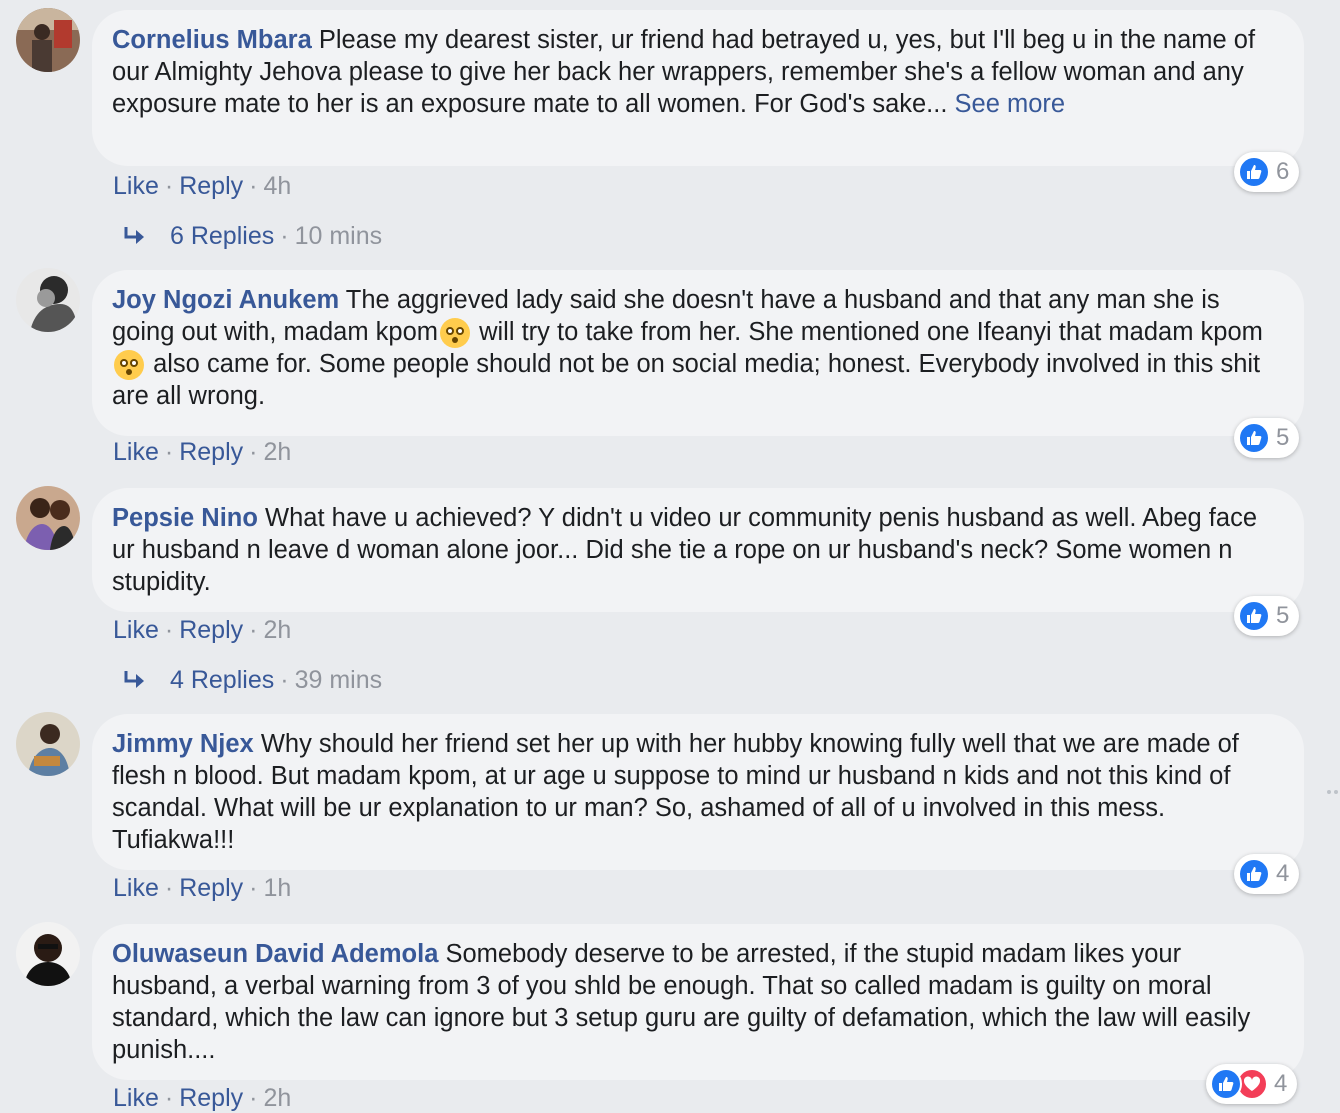  I want to click on comment-author: Pepsie Nino, so click(185, 518).